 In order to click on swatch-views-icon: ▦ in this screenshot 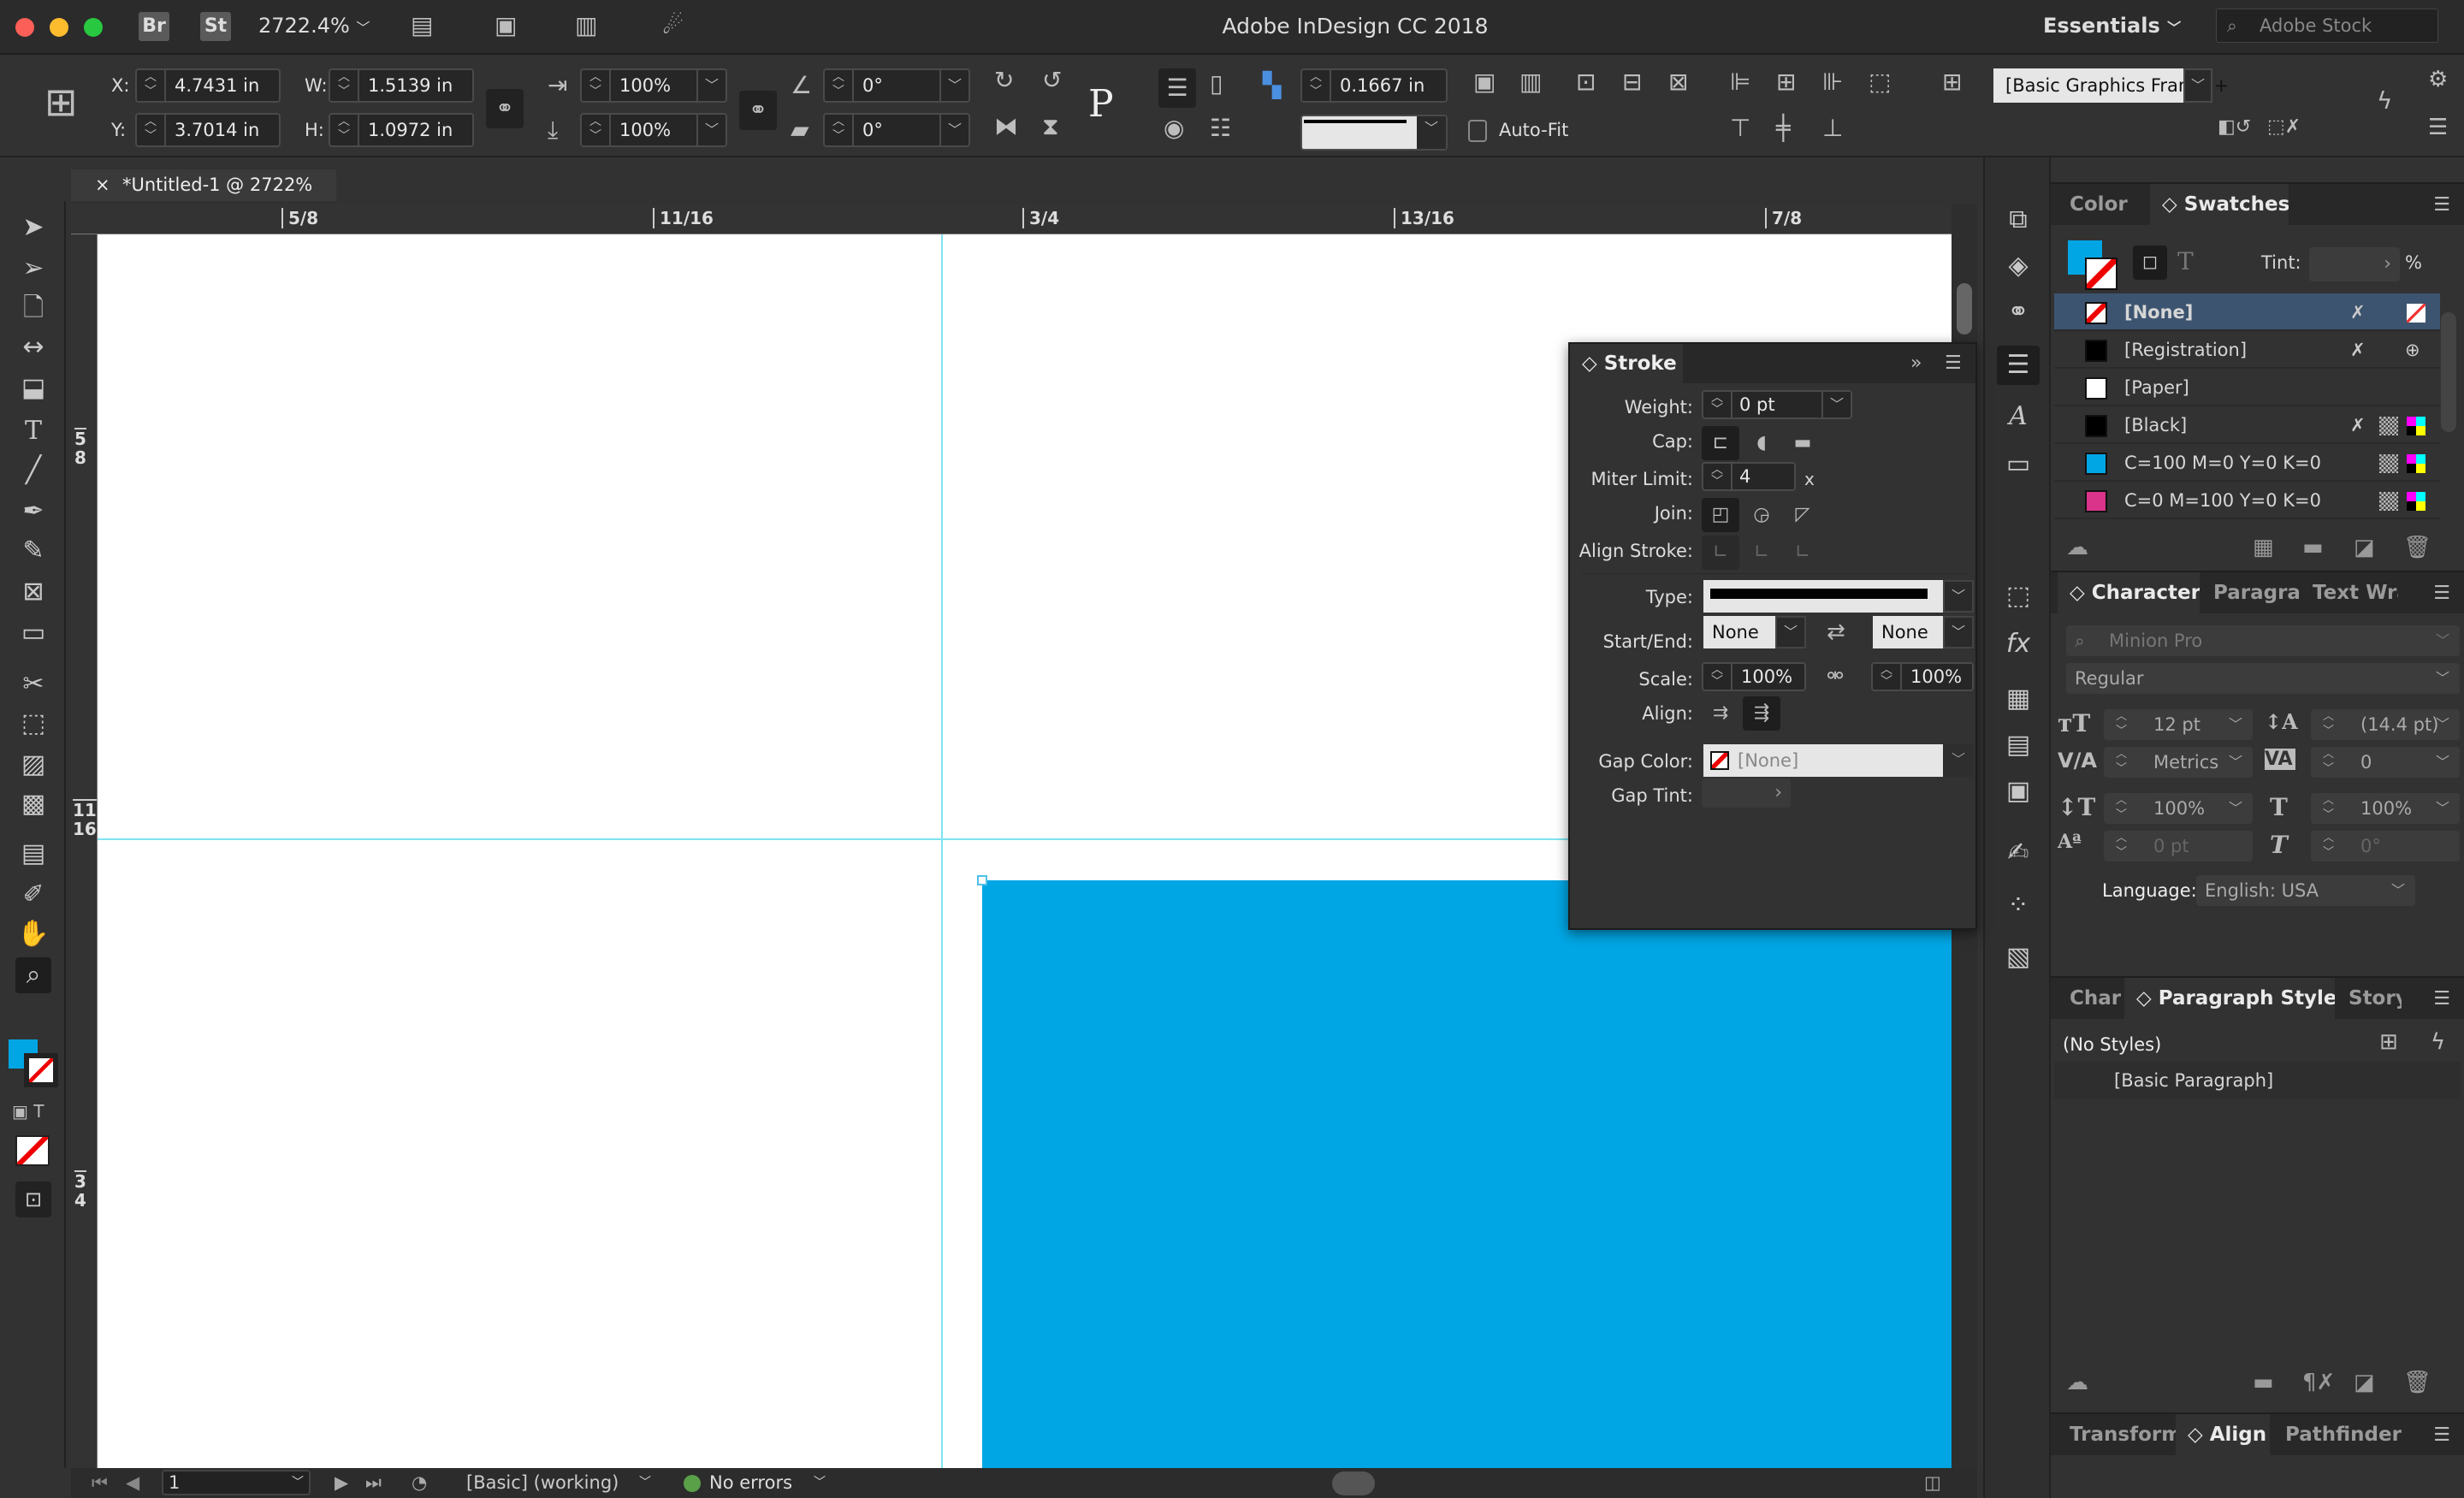, I will do `click(2263, 547)`.